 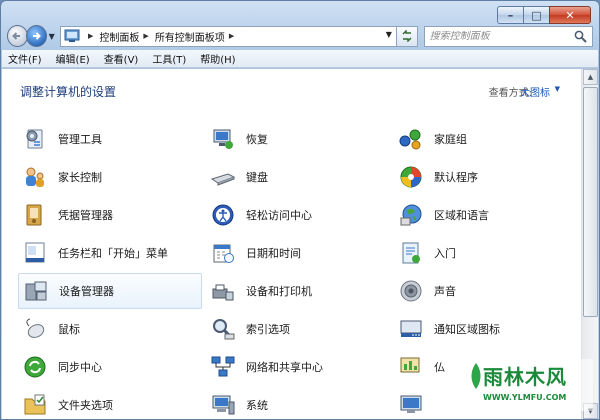 What do you see at coordinates (113, 253) in the screenshot?
I see `item-label: 任务栏和「开始」菜单` at bounding box center [113, 253].